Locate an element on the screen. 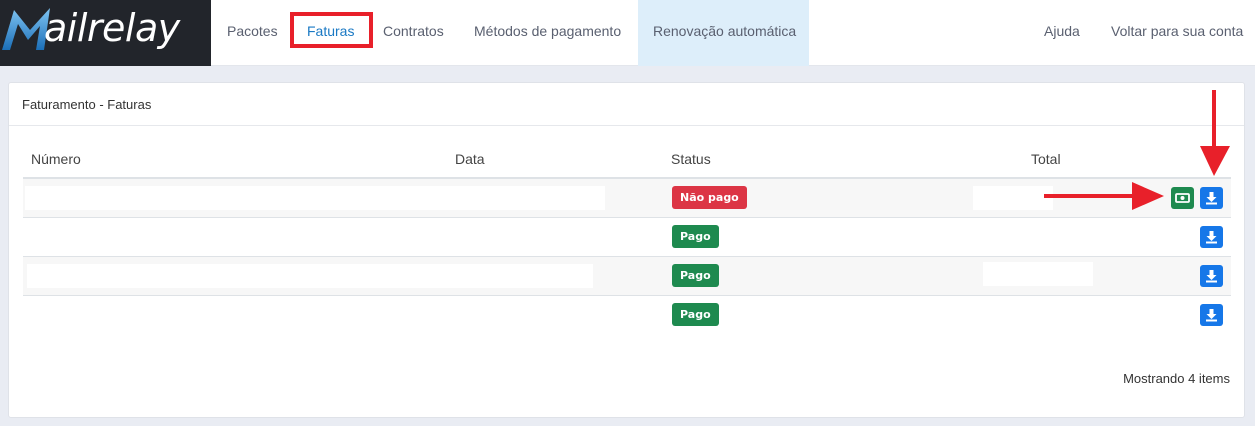  status-badge: Não pago is located at coordinates (709, 197).